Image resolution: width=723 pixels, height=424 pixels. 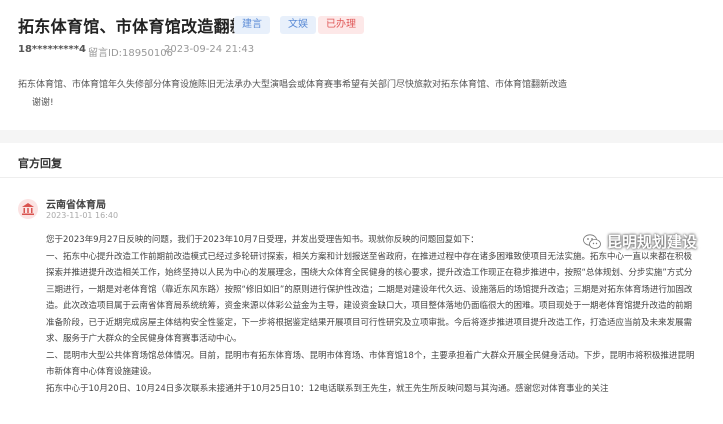 I want to click on tag-culture: 文娱, so click(x=298, y=25).